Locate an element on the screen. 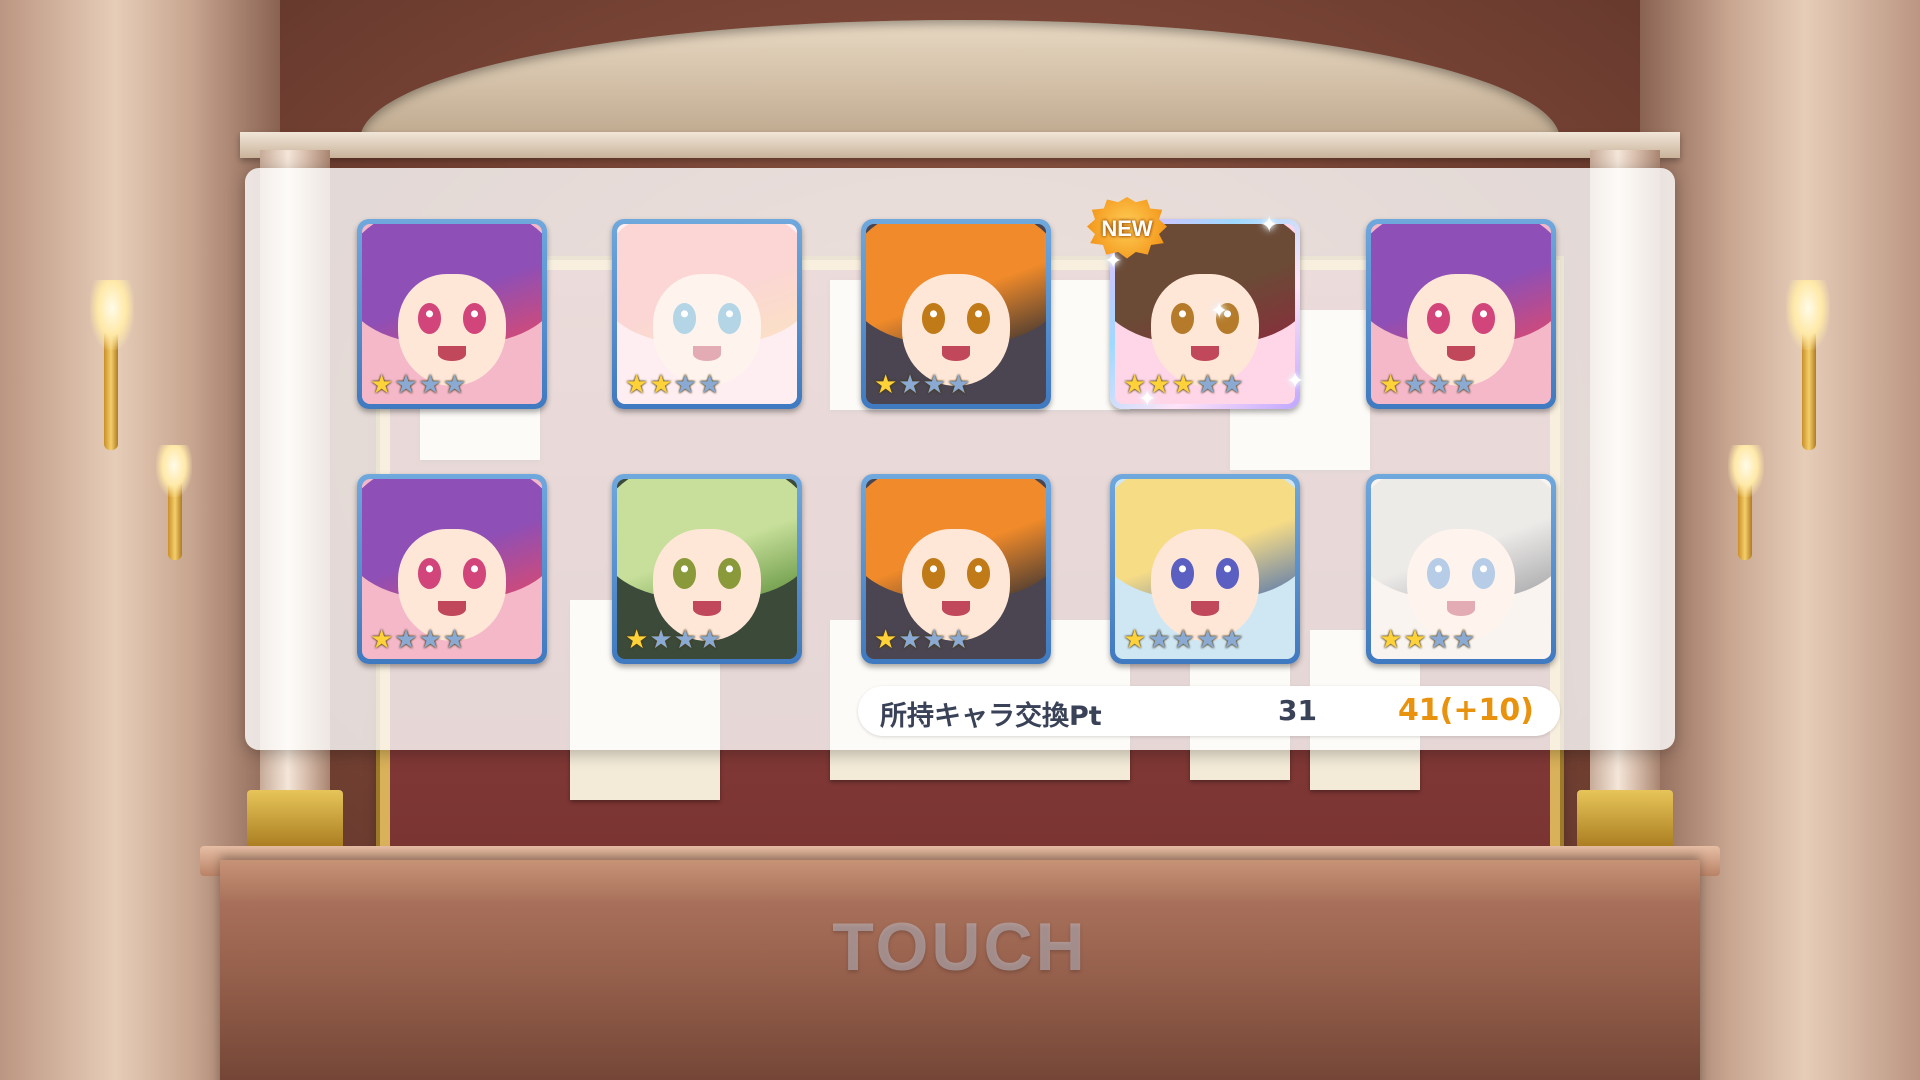 Image resolution: width=1920 pixels, height=1080 pixels. exchange-points-label: 所持キャラ交換Pt is located at coordinates (991, 716).